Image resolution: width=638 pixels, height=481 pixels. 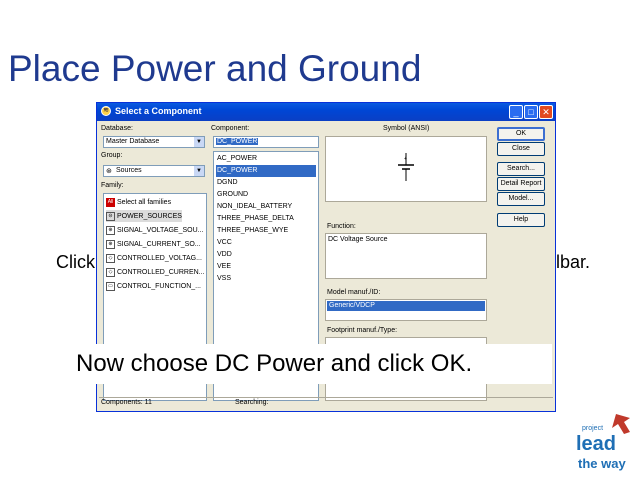 I want to click on source-group-icon: ⊛, so click(x=109, y=171).